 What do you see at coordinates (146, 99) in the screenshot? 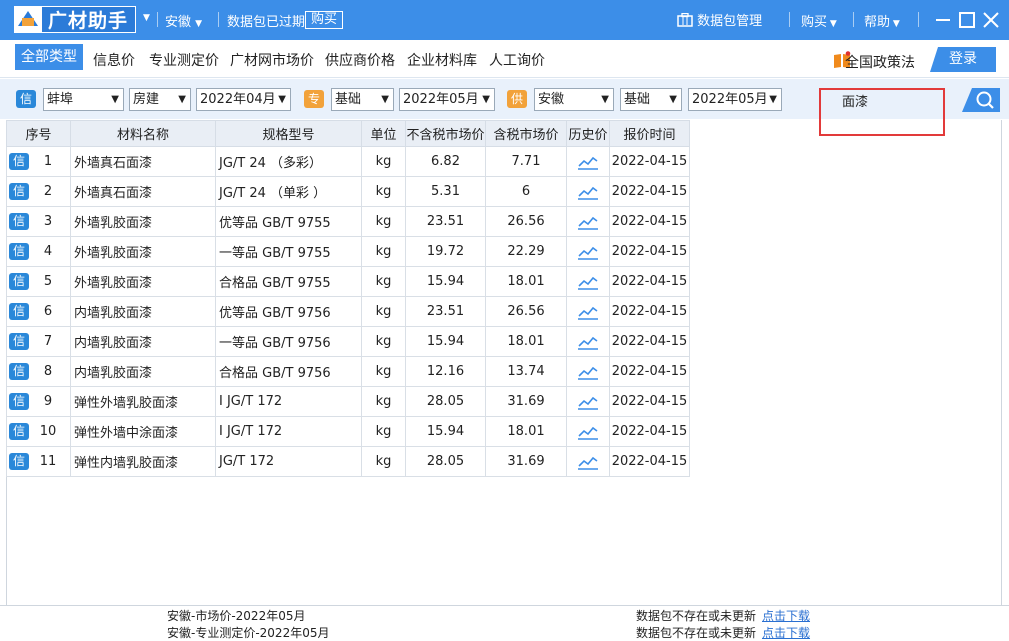
I see `info-type-value: 房建` at bounding box center [146, 99].